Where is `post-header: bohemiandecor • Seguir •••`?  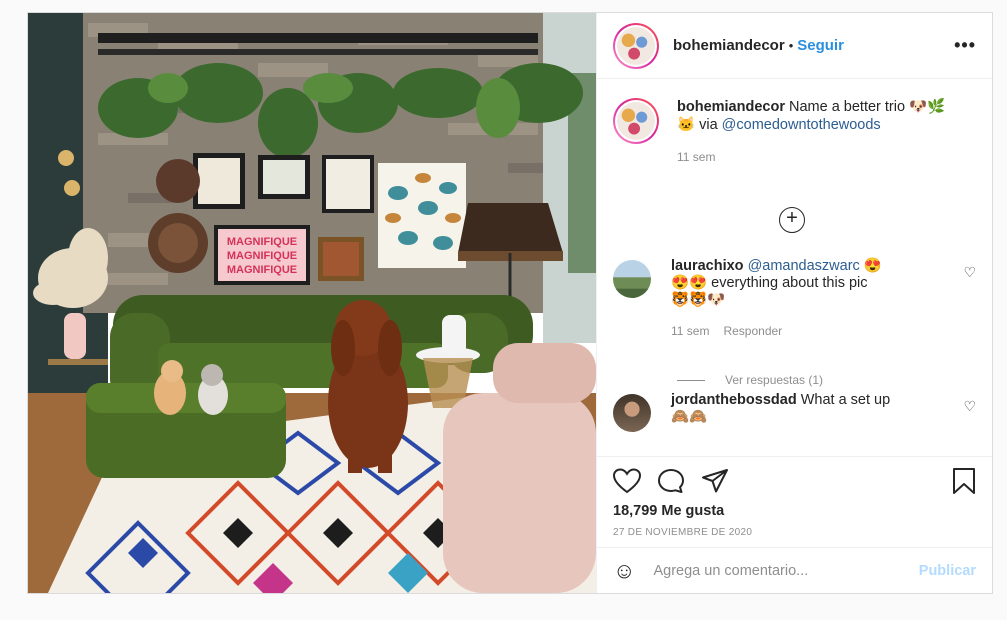
post-header: bohemiandecor • Seguir ••• is located at coordinates (794, 46).